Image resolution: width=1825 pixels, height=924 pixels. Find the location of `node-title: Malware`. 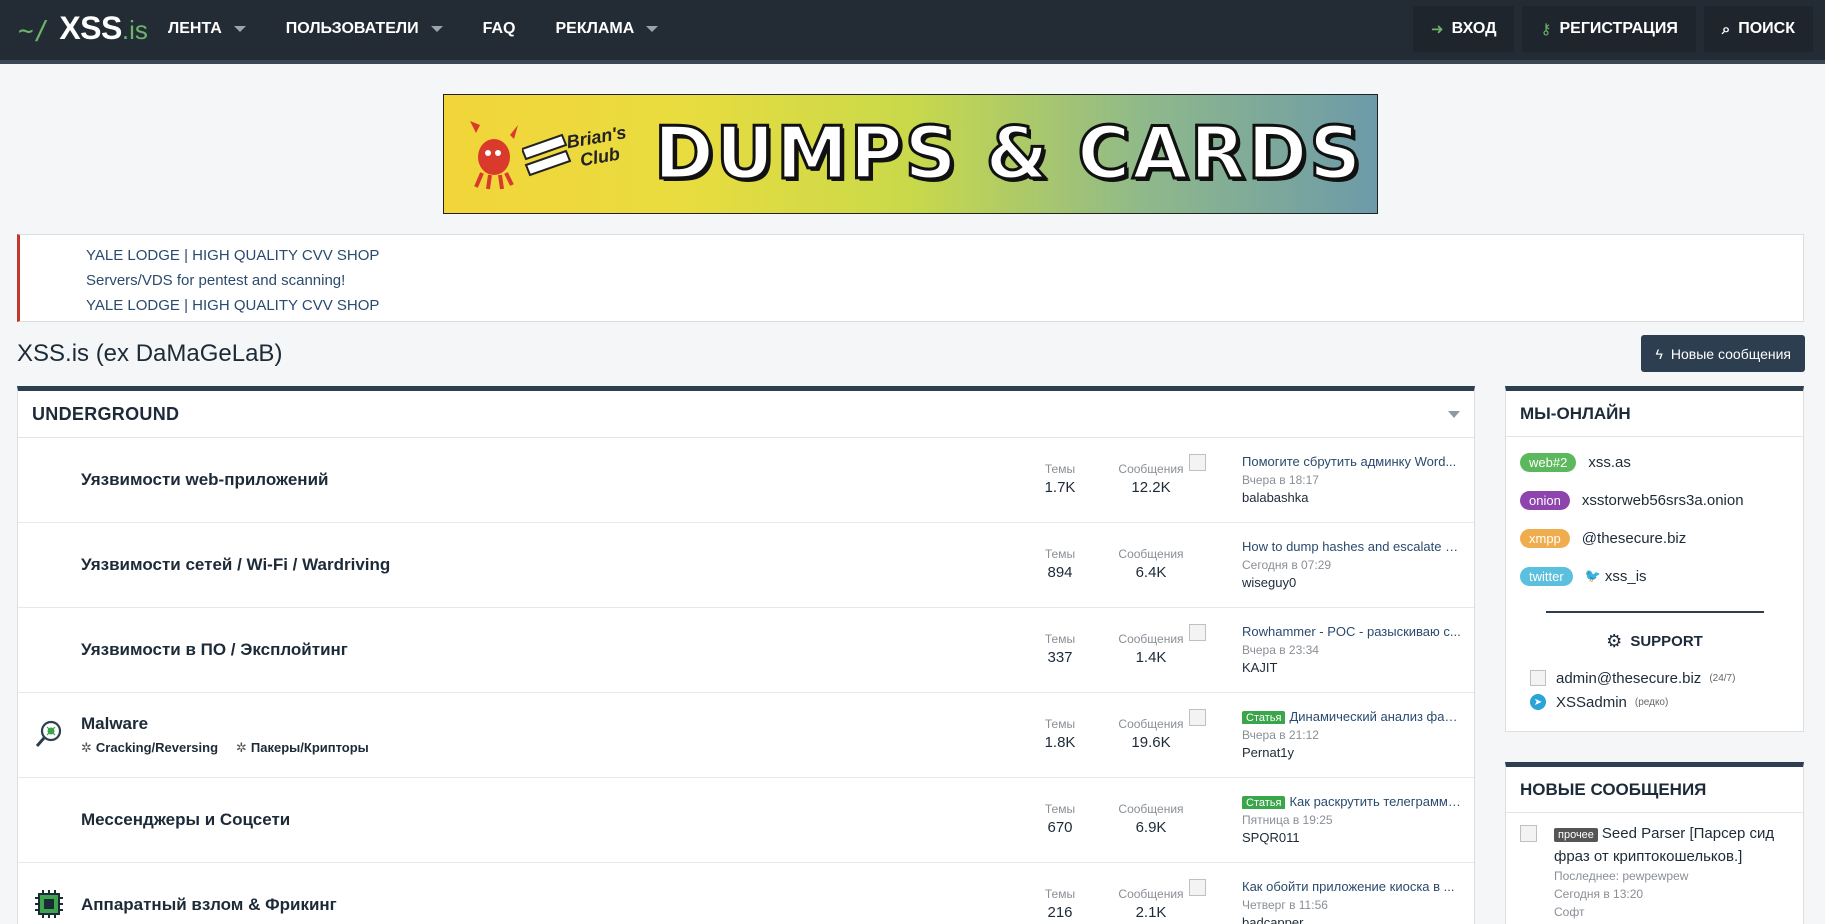

node-title: Malware is located at coordinates (114, 724).